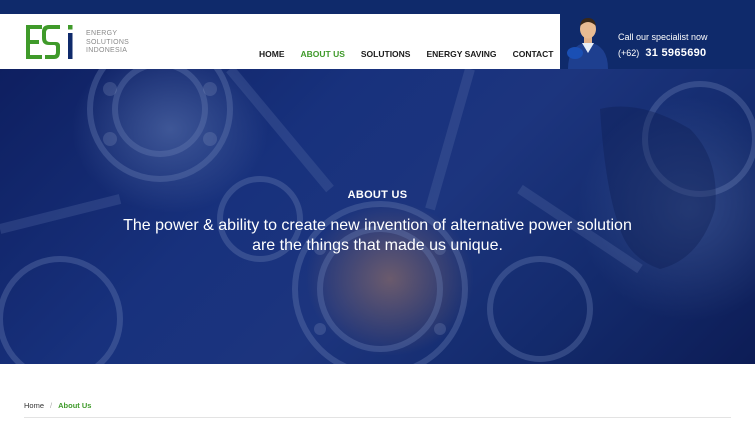  I want to click on hero-title: ABOUT US, so click(377, 195).